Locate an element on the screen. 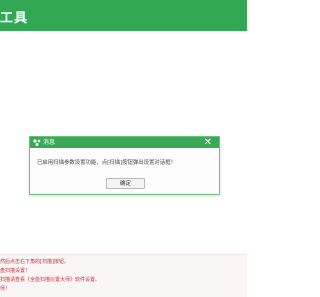 The height and width of the screenshot is (297, 320). dialog-title: 消息 is located at coordinates (49, 142).